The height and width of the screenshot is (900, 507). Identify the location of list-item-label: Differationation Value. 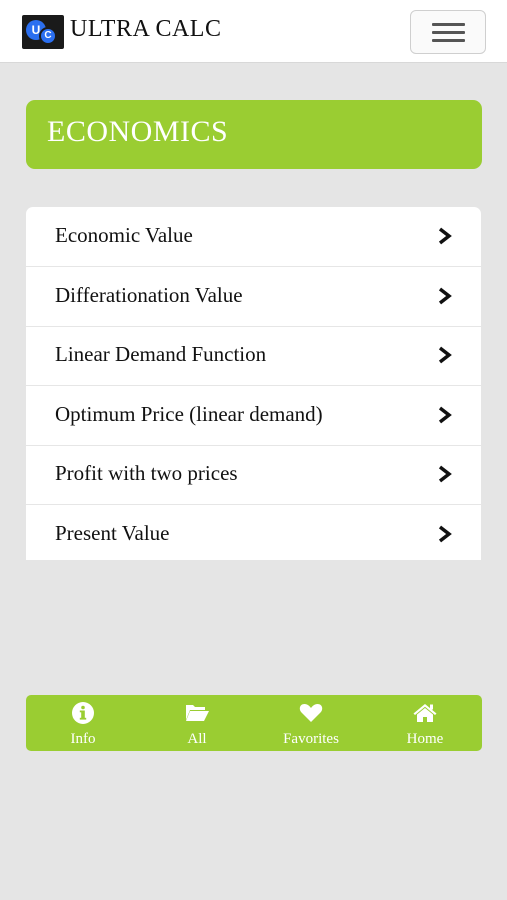
(149, 295).